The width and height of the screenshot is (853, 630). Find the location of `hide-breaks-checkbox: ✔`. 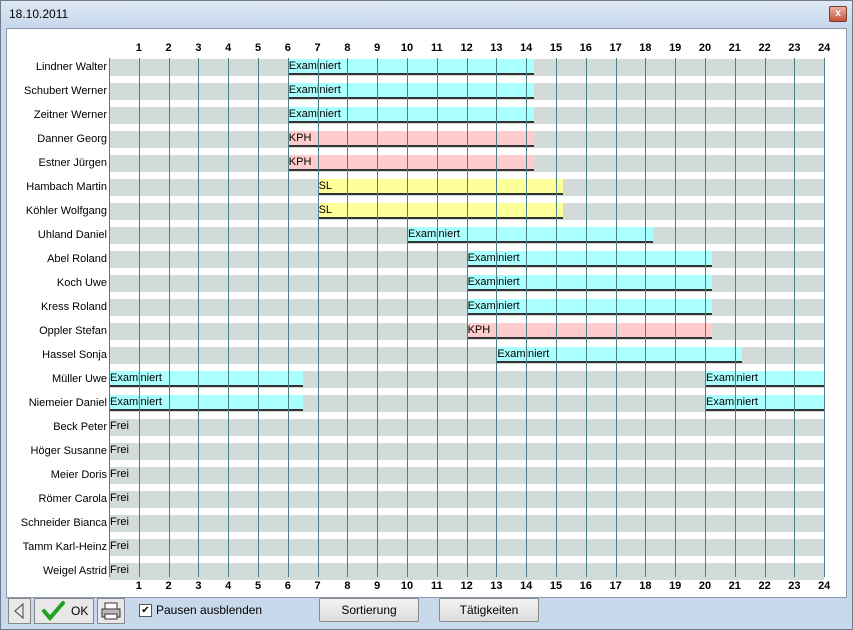

hide-breaks-checkbox: ✔ is located at coordinates (145, 610).